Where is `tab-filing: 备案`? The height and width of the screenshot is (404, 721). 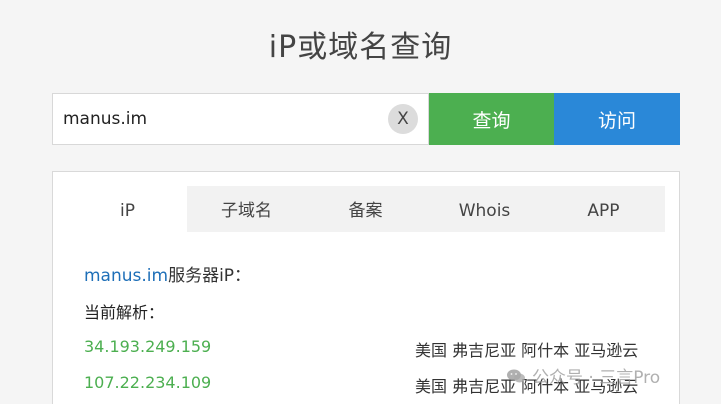
tab-filing: 备案 is located at coordinates (365, 209).